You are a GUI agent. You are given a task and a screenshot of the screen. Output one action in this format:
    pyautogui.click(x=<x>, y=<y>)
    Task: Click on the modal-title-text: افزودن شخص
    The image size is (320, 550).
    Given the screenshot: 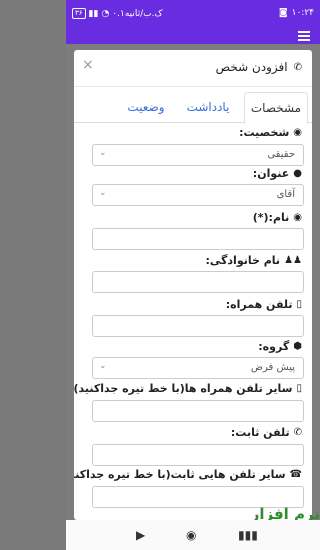 What is the action you would take?
    pyautogui.click(x=251, y=67)
    